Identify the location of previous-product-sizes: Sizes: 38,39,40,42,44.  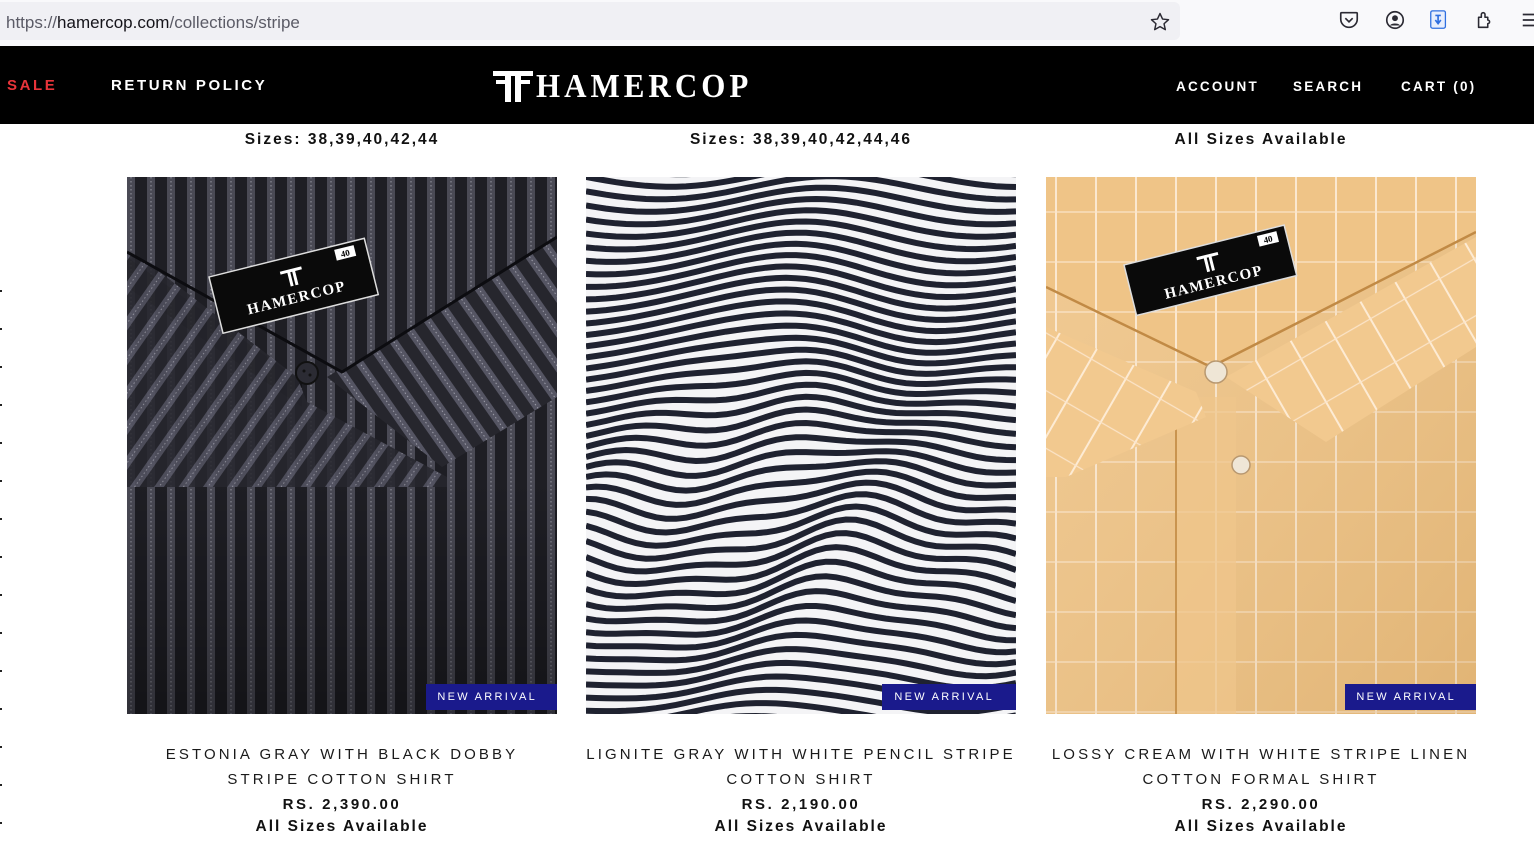
(342, 139).